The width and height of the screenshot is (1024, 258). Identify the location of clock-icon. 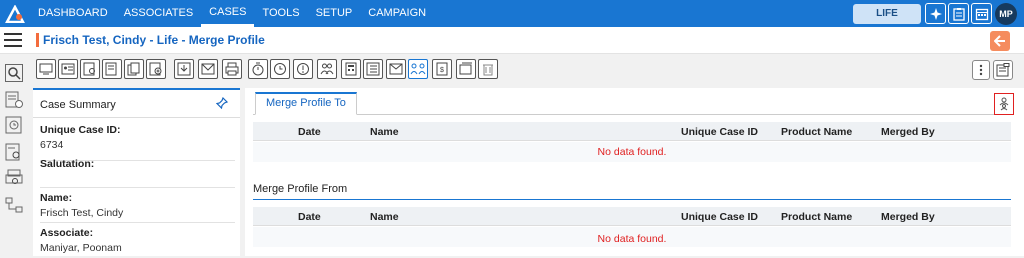
(280, 69).